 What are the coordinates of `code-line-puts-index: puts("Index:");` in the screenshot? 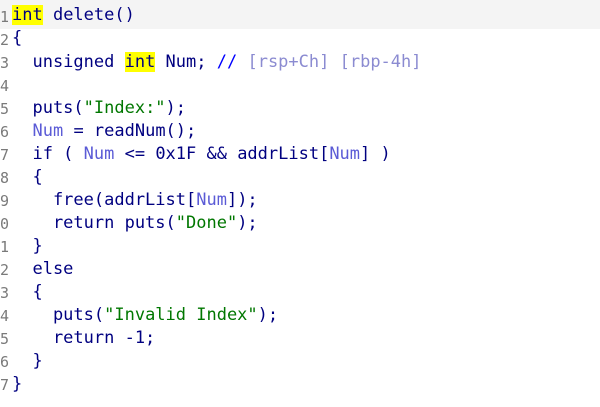 It's located at (99, 108).